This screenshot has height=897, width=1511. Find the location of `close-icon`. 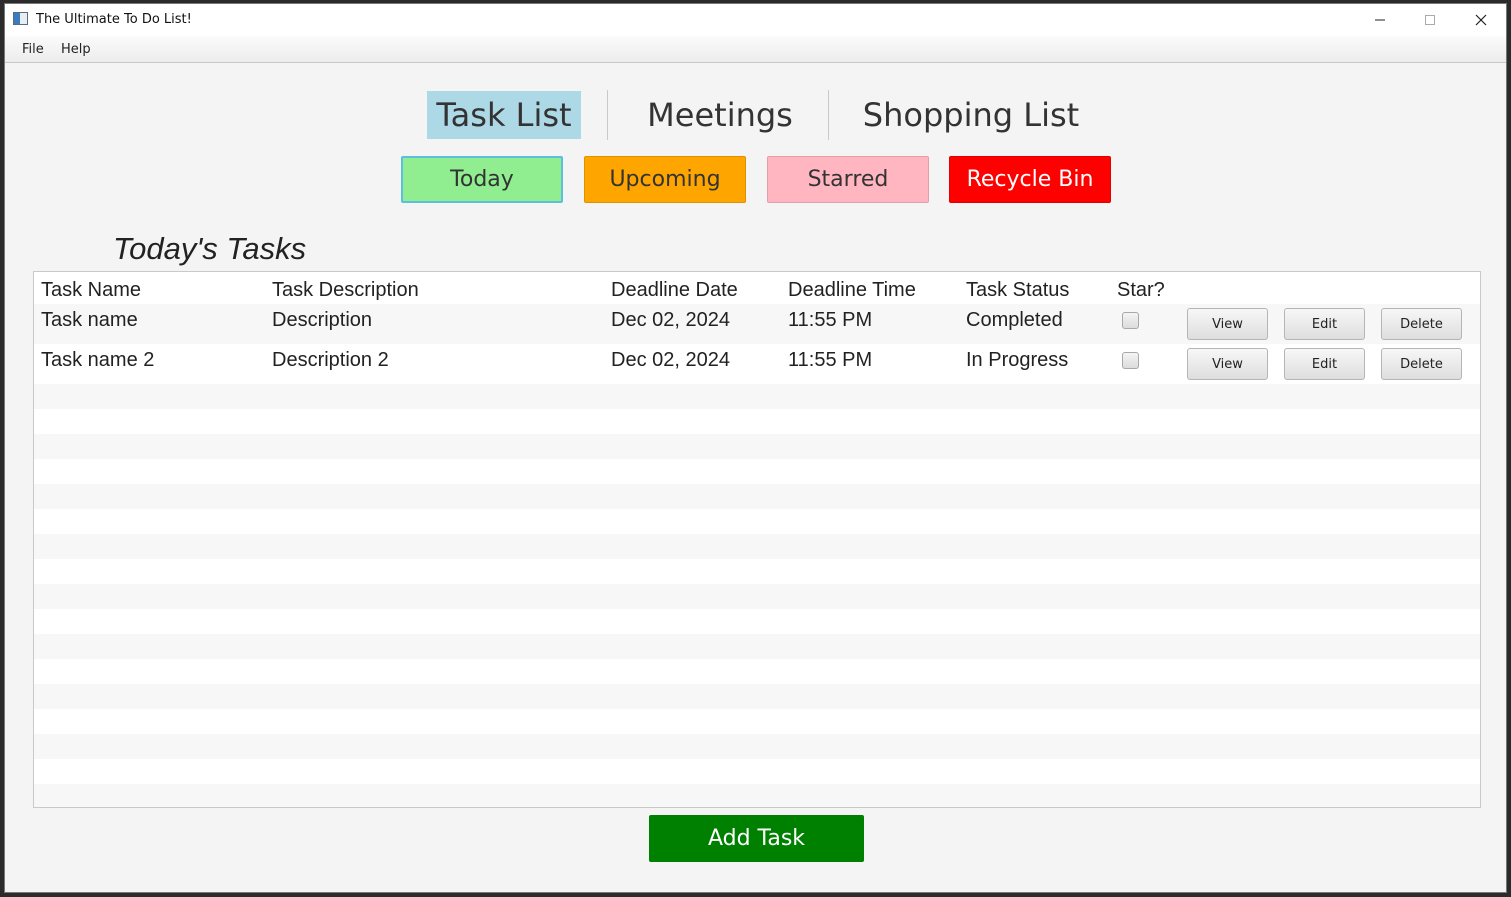

close-icon is located at coordinates (1481, 20).